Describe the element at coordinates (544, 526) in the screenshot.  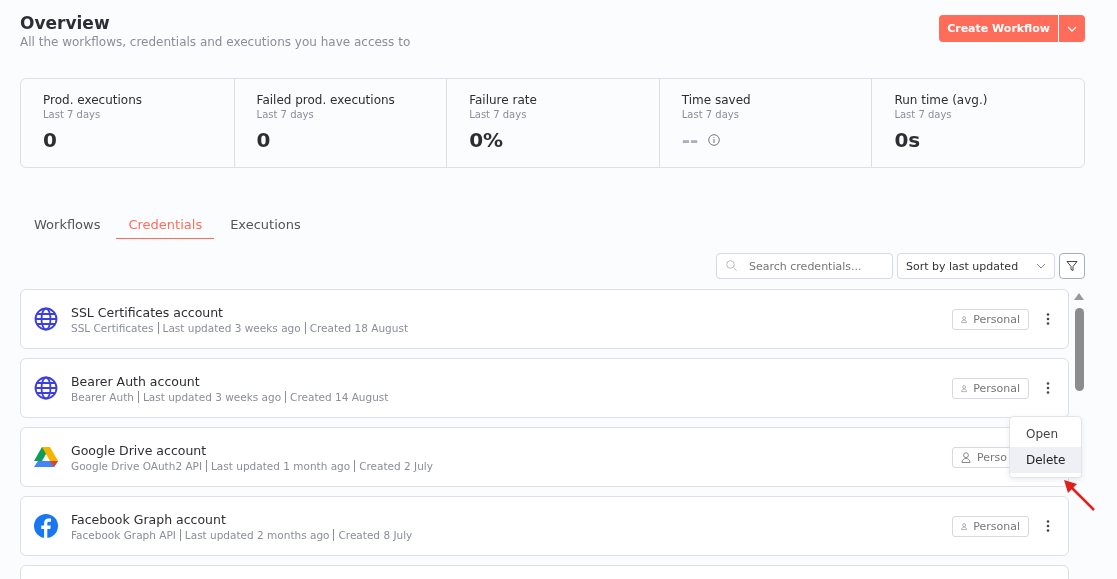
I see `credential-card: Facebook Graph account Facebook Graph API Last updated 2 months ago Created 8 July Personal` at that location.